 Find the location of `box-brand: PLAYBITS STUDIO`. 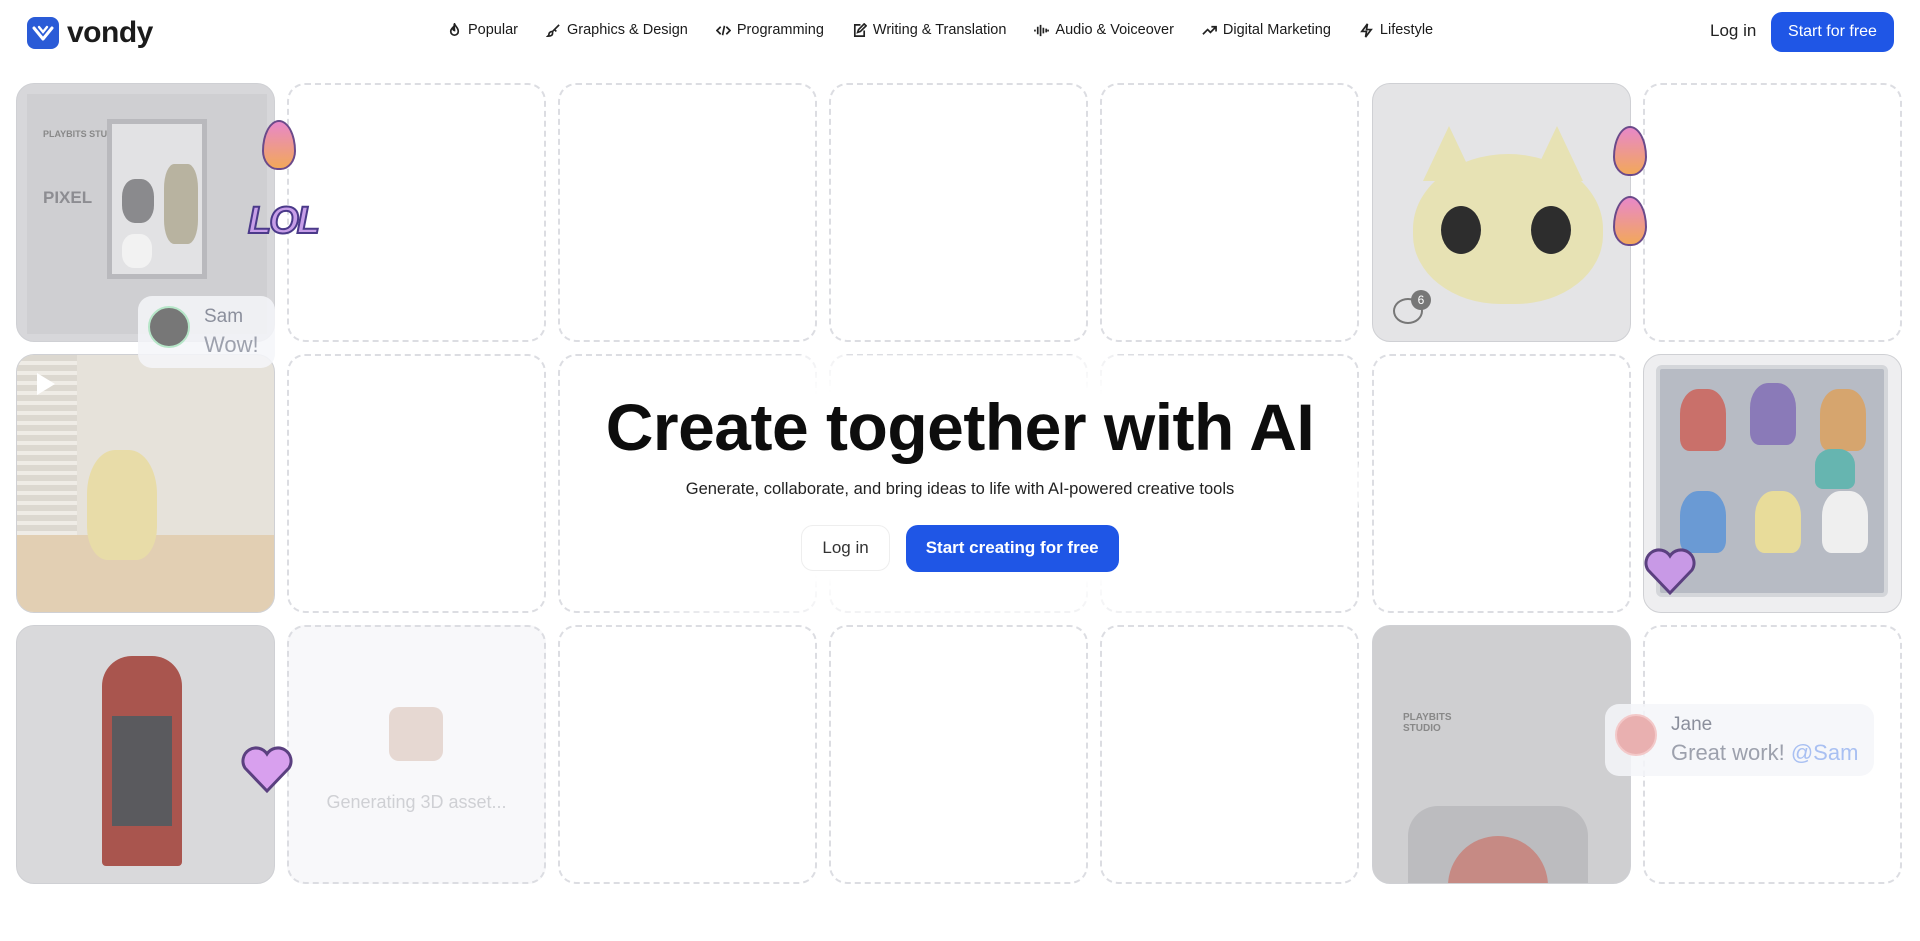

box-brand: PLAYBITS STUDIO is located at coordinates (1427, 723).